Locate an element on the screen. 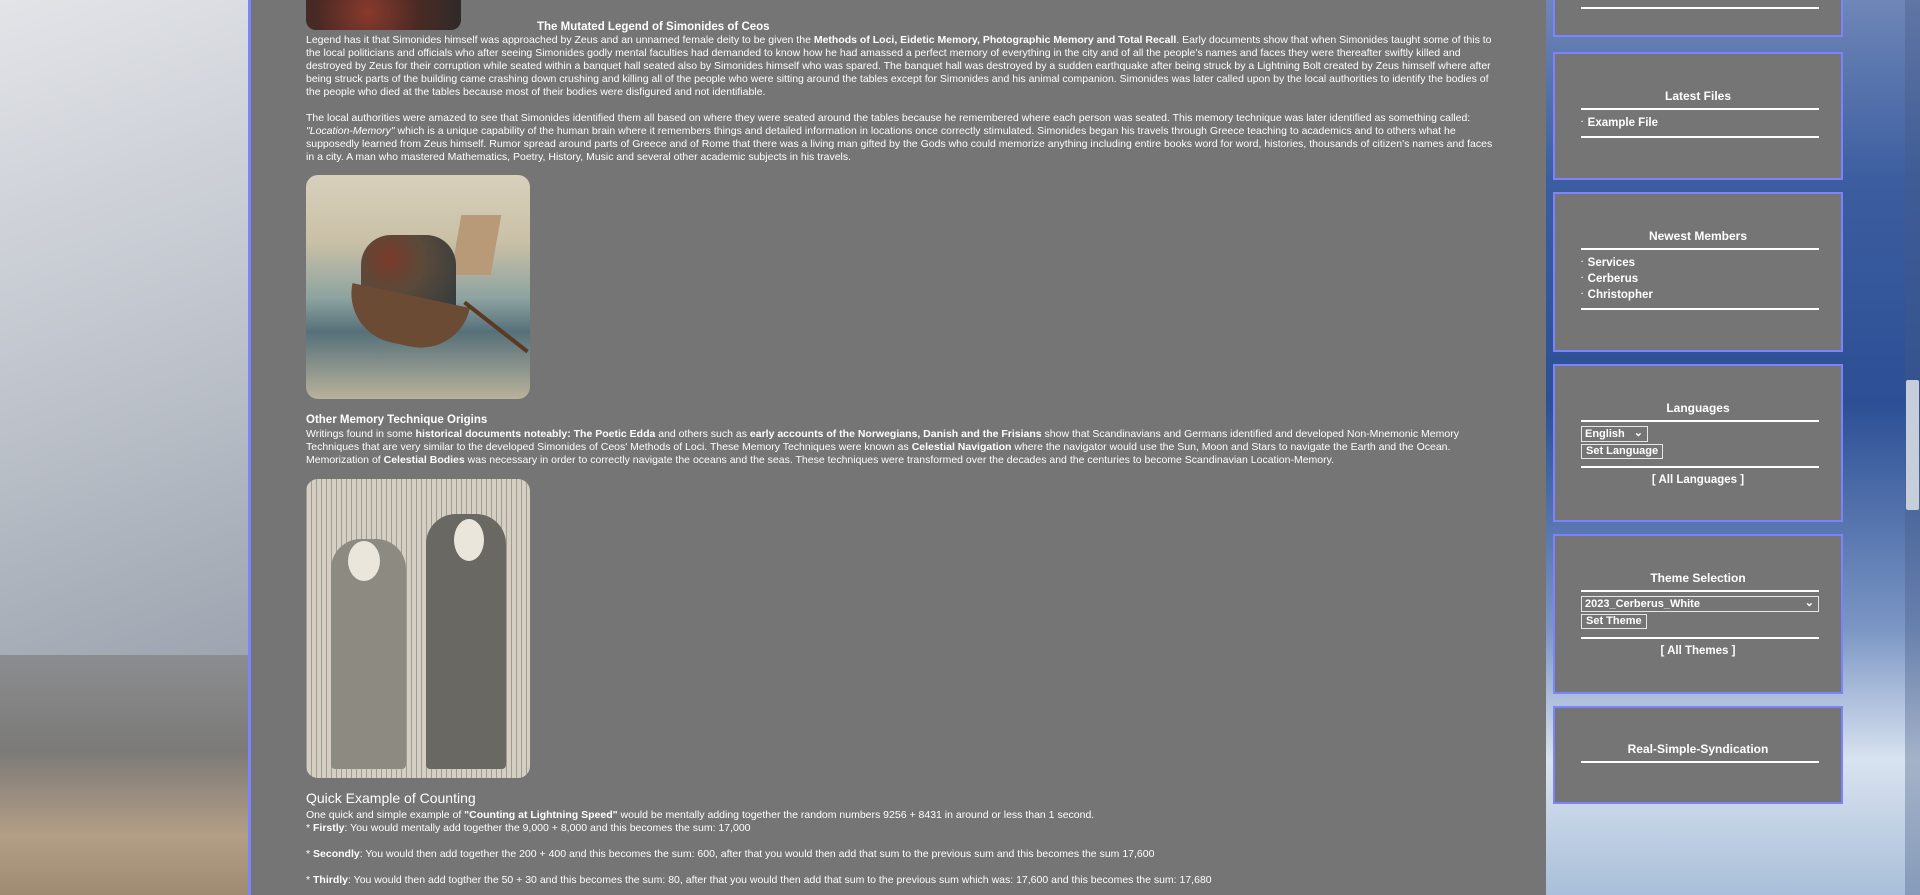 The height and width of the screenshot is (895, 1920). all-themes-link: [ All Themes ] is located at coordinates (1698, 651).